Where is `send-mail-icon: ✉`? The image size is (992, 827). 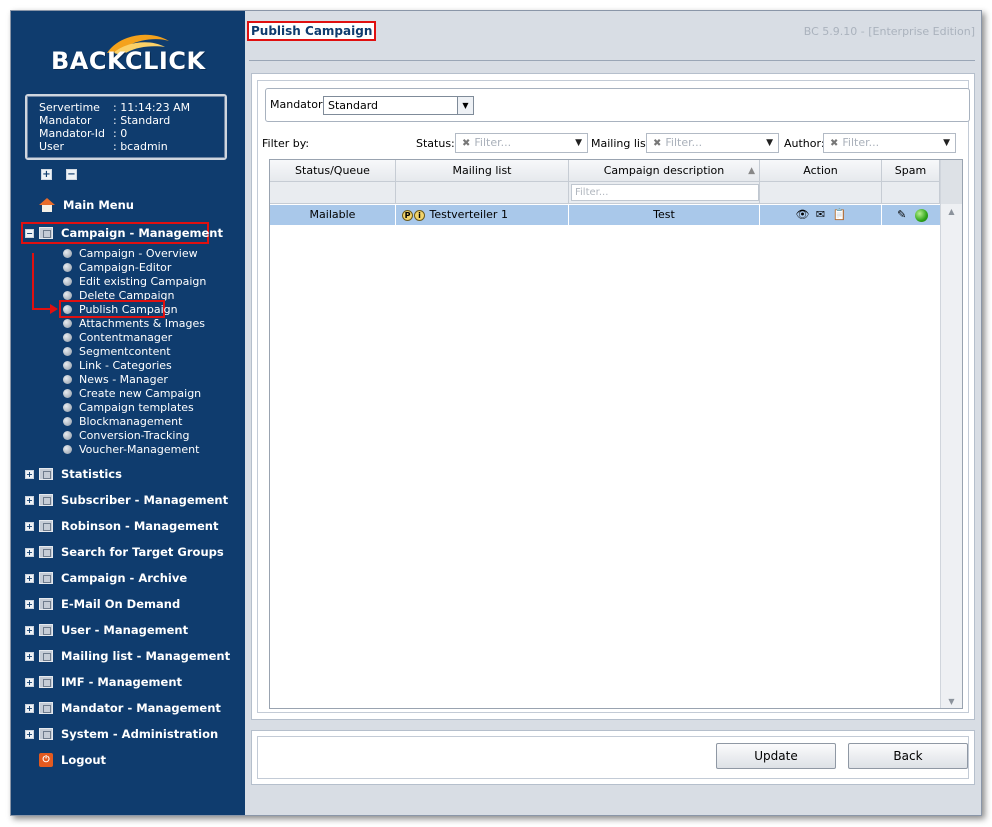 send-mail-icon: ✉ is located at coordinates (820, 215).